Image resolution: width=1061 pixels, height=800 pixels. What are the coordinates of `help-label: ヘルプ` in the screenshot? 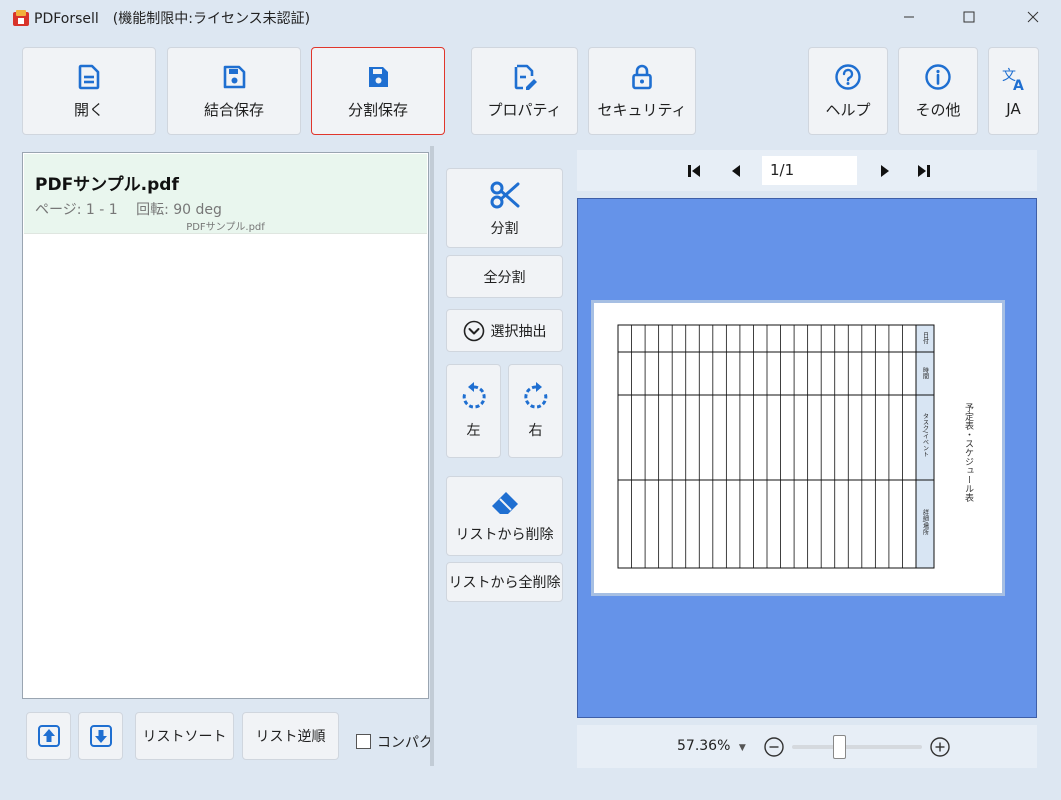 It's located at (848, 109).